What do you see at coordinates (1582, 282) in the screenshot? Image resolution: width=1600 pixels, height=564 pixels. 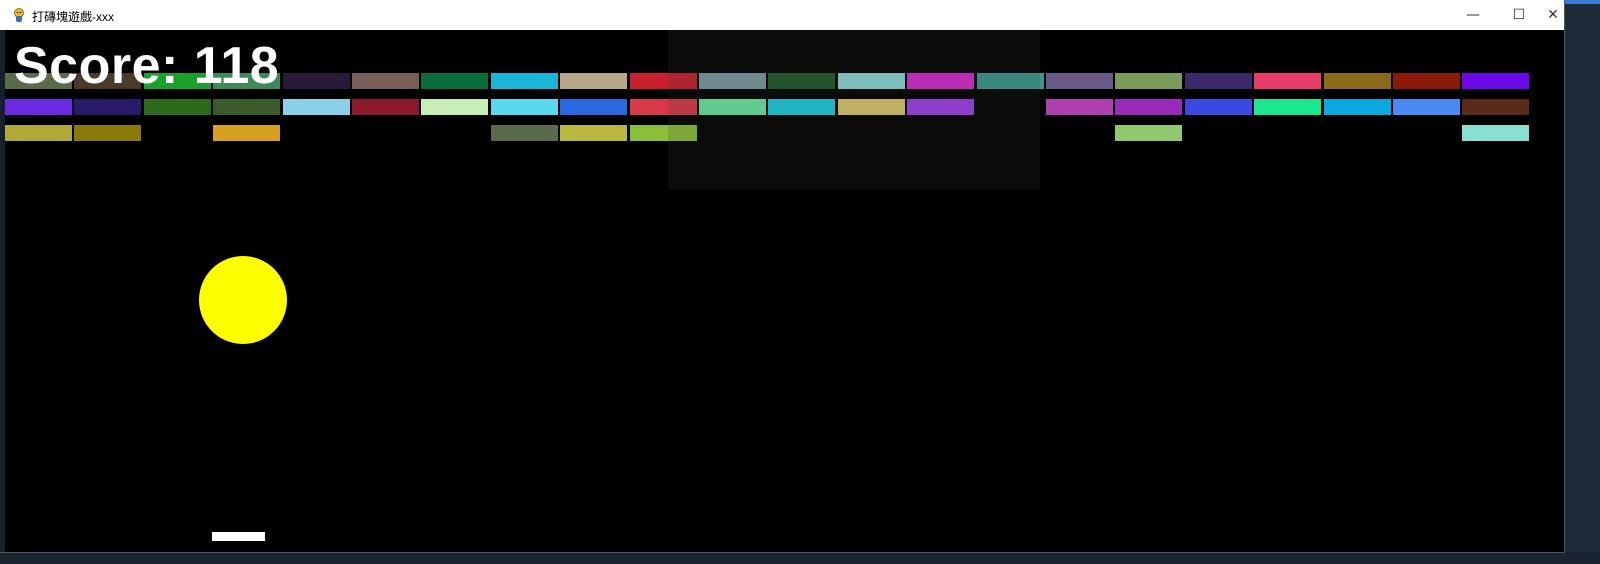 I see `desktop-background` at bounding box center [1582, 282].